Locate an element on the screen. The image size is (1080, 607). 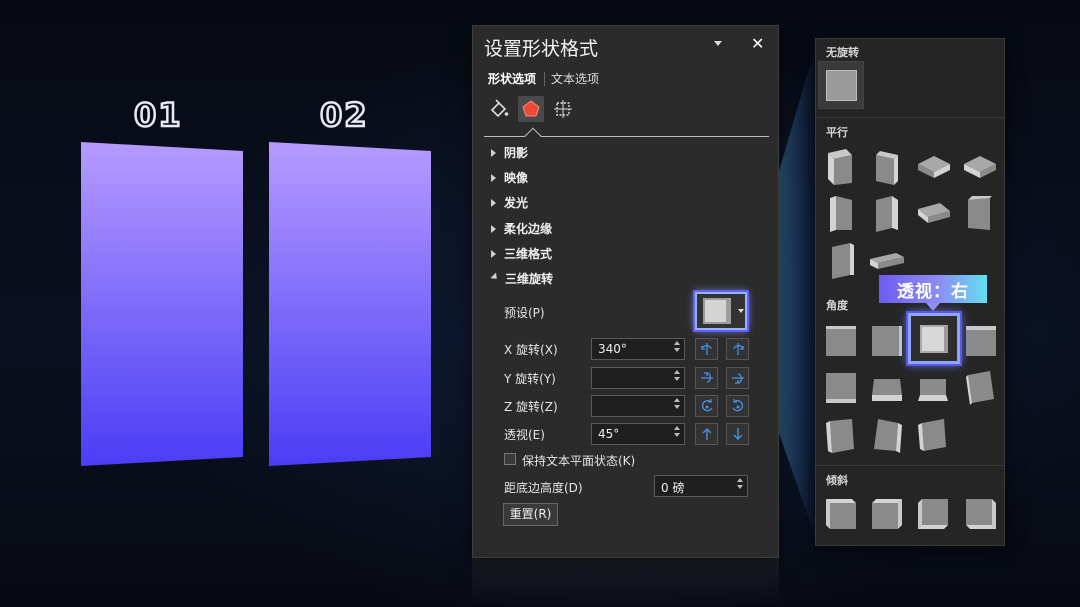
keep-text-flat-checkbox is located at coordinates (510, 459).